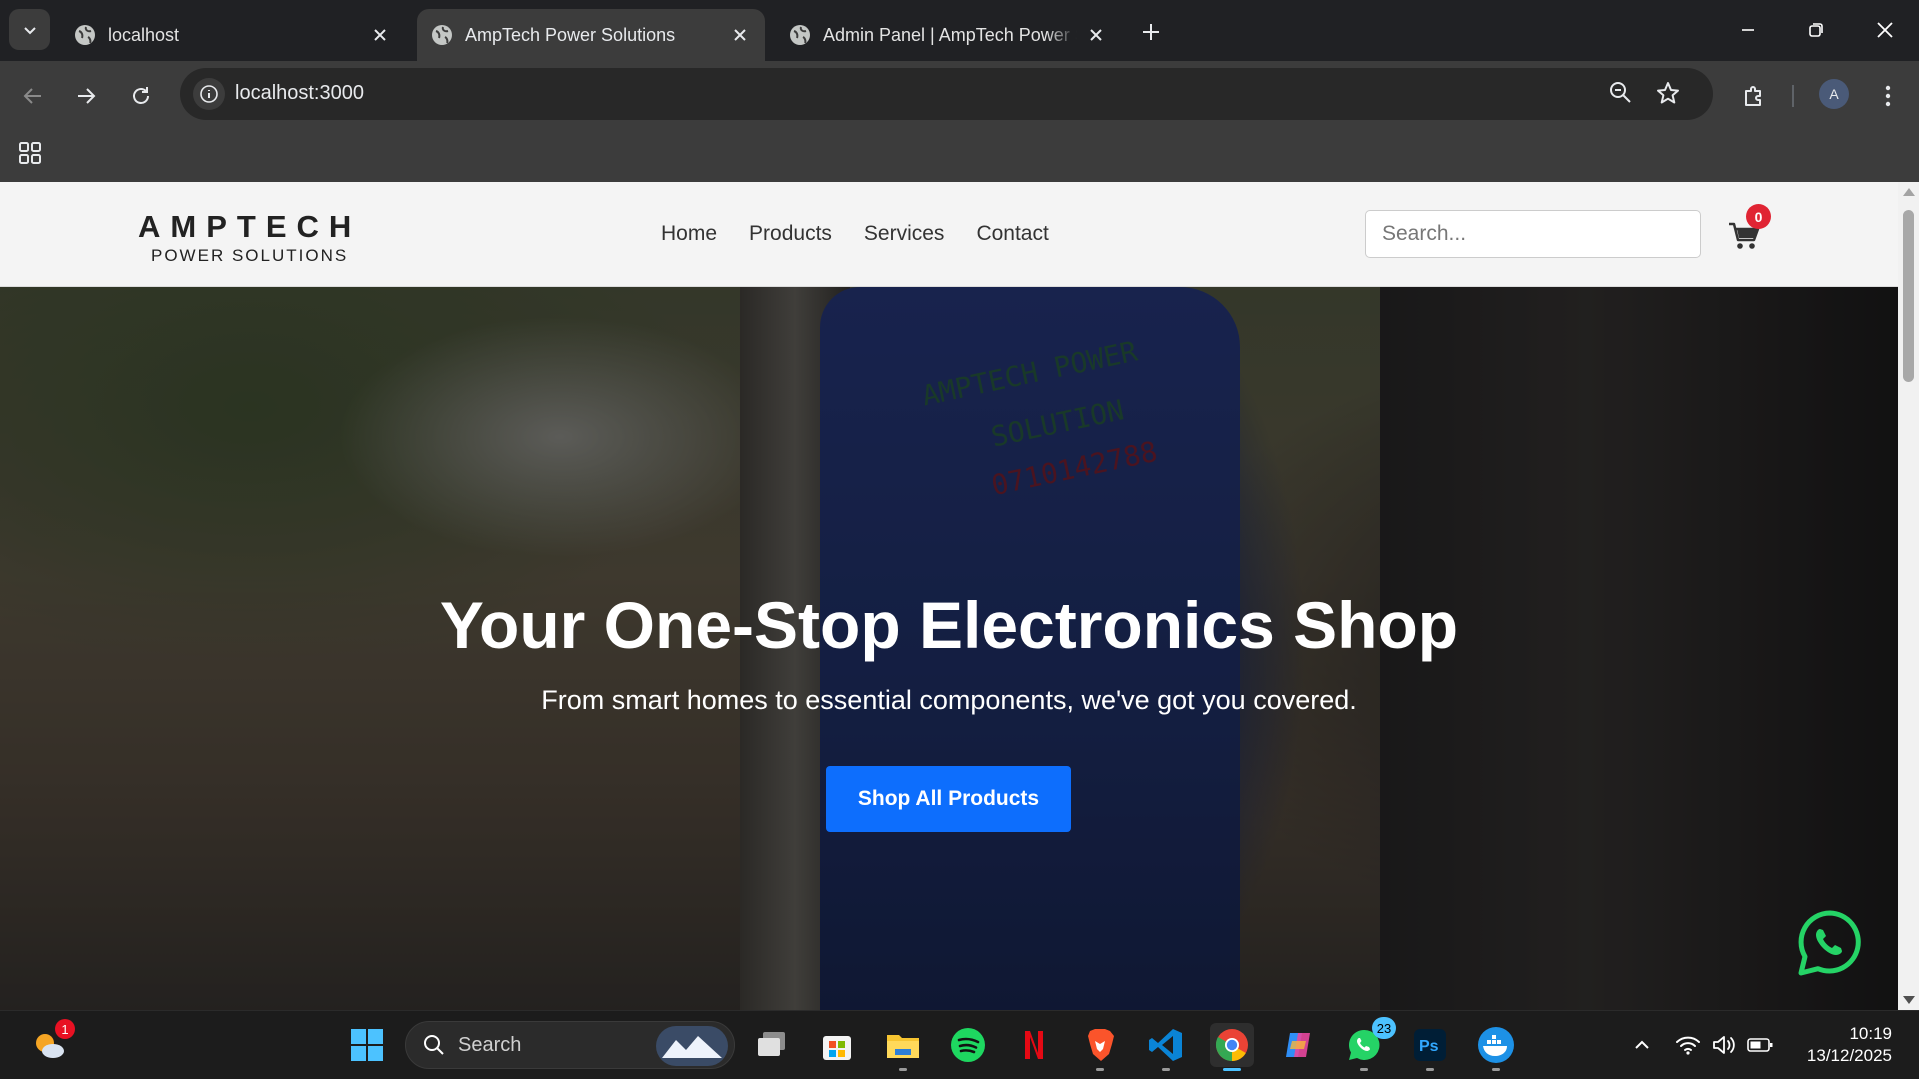 This screenshot has height=1079, width=1919. I want to click on wifi-icon, so click(1688, 1045).